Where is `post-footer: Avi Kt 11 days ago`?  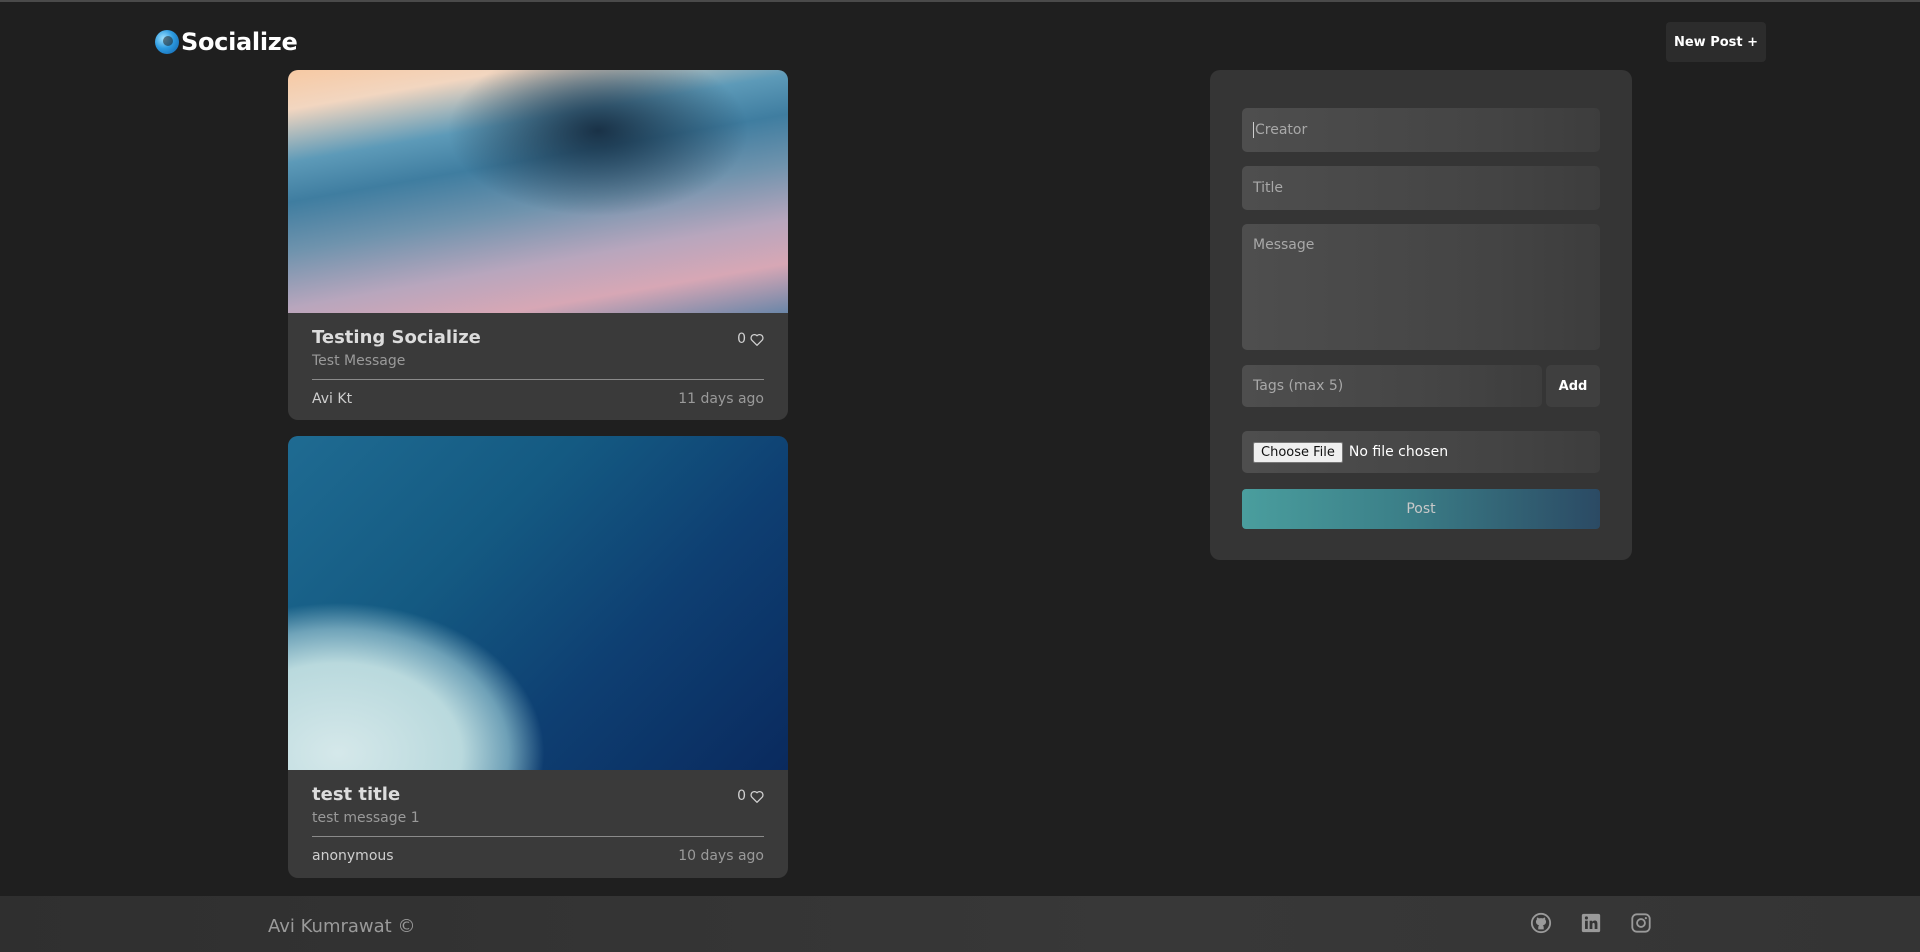 post-footer: Avi Kt 11 days ago is located at coordinates (538, 399).